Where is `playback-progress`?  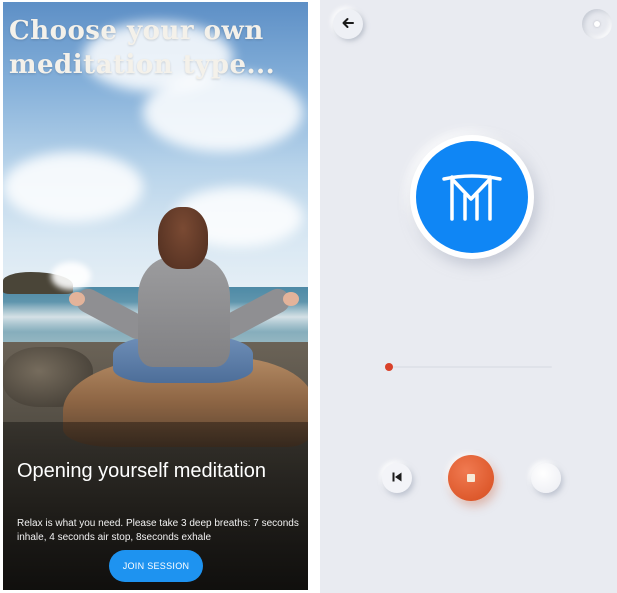 playback-progress is located at coordinates (468, 367).